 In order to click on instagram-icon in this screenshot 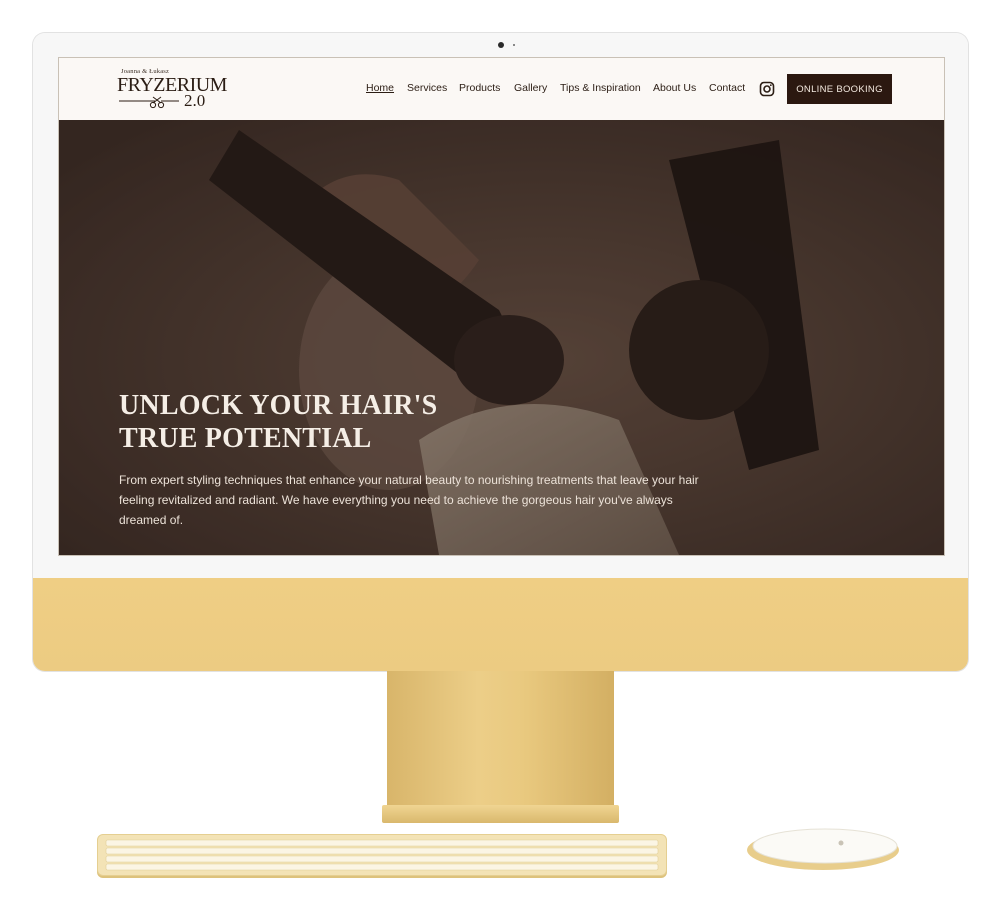, I will do `click(767, 89)`.